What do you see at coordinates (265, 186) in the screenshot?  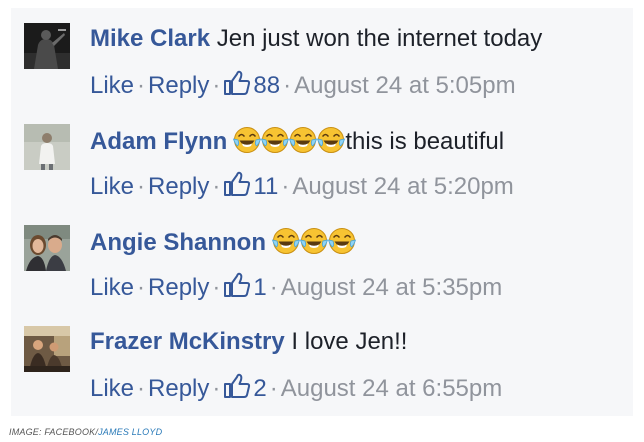 I see `like-count: 11` at bounding box center [265, 186].